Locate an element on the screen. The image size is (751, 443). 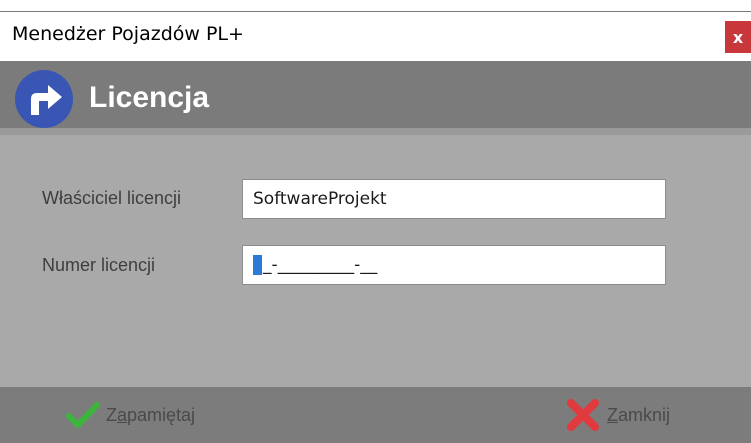
save-button: Zapamiętaj is located at coordinates (130, 415).